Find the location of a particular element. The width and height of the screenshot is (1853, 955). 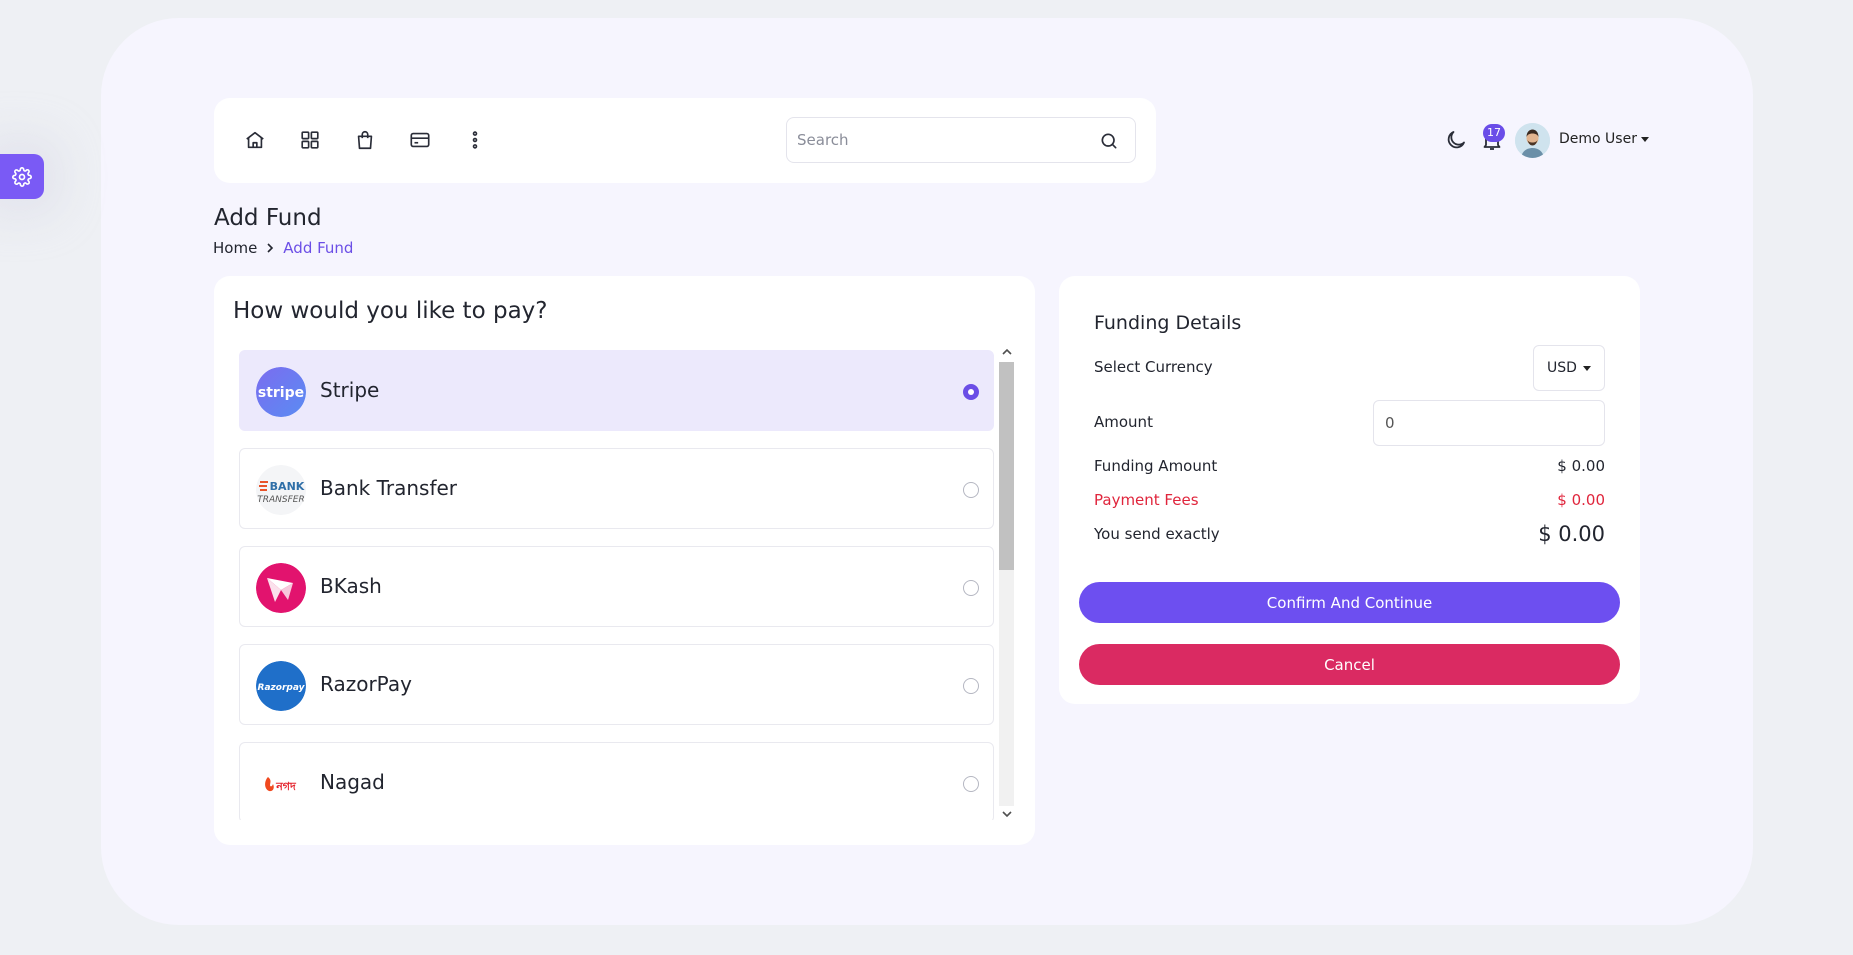

nagad-logo: নগদ is located at coordinates (281, 784).